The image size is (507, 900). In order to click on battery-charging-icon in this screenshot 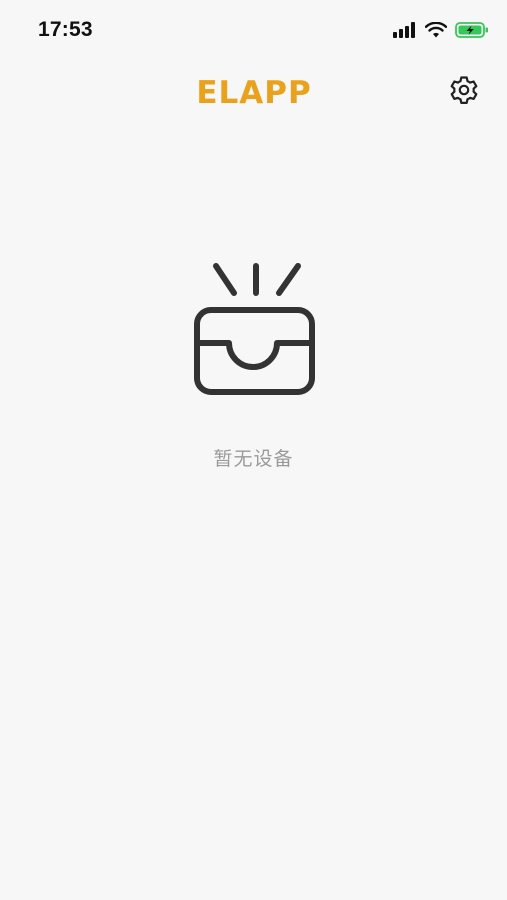, I will do `click(471, 30)`.